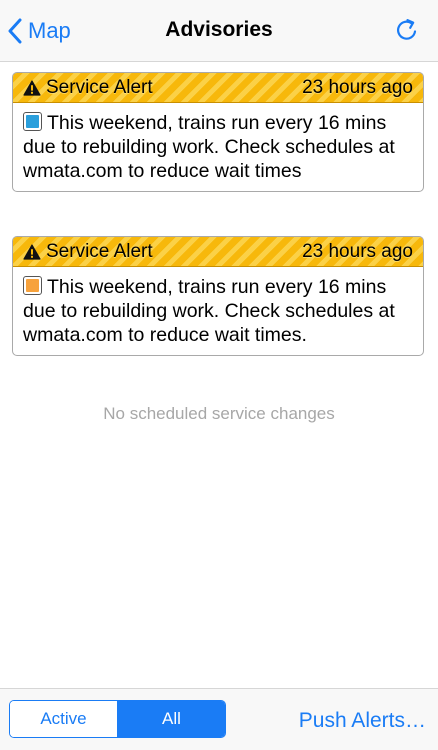  What do you see at coordinates (171, 719) in the screenshot?
I see `segment-all: All` at bounding box center [171, 719].